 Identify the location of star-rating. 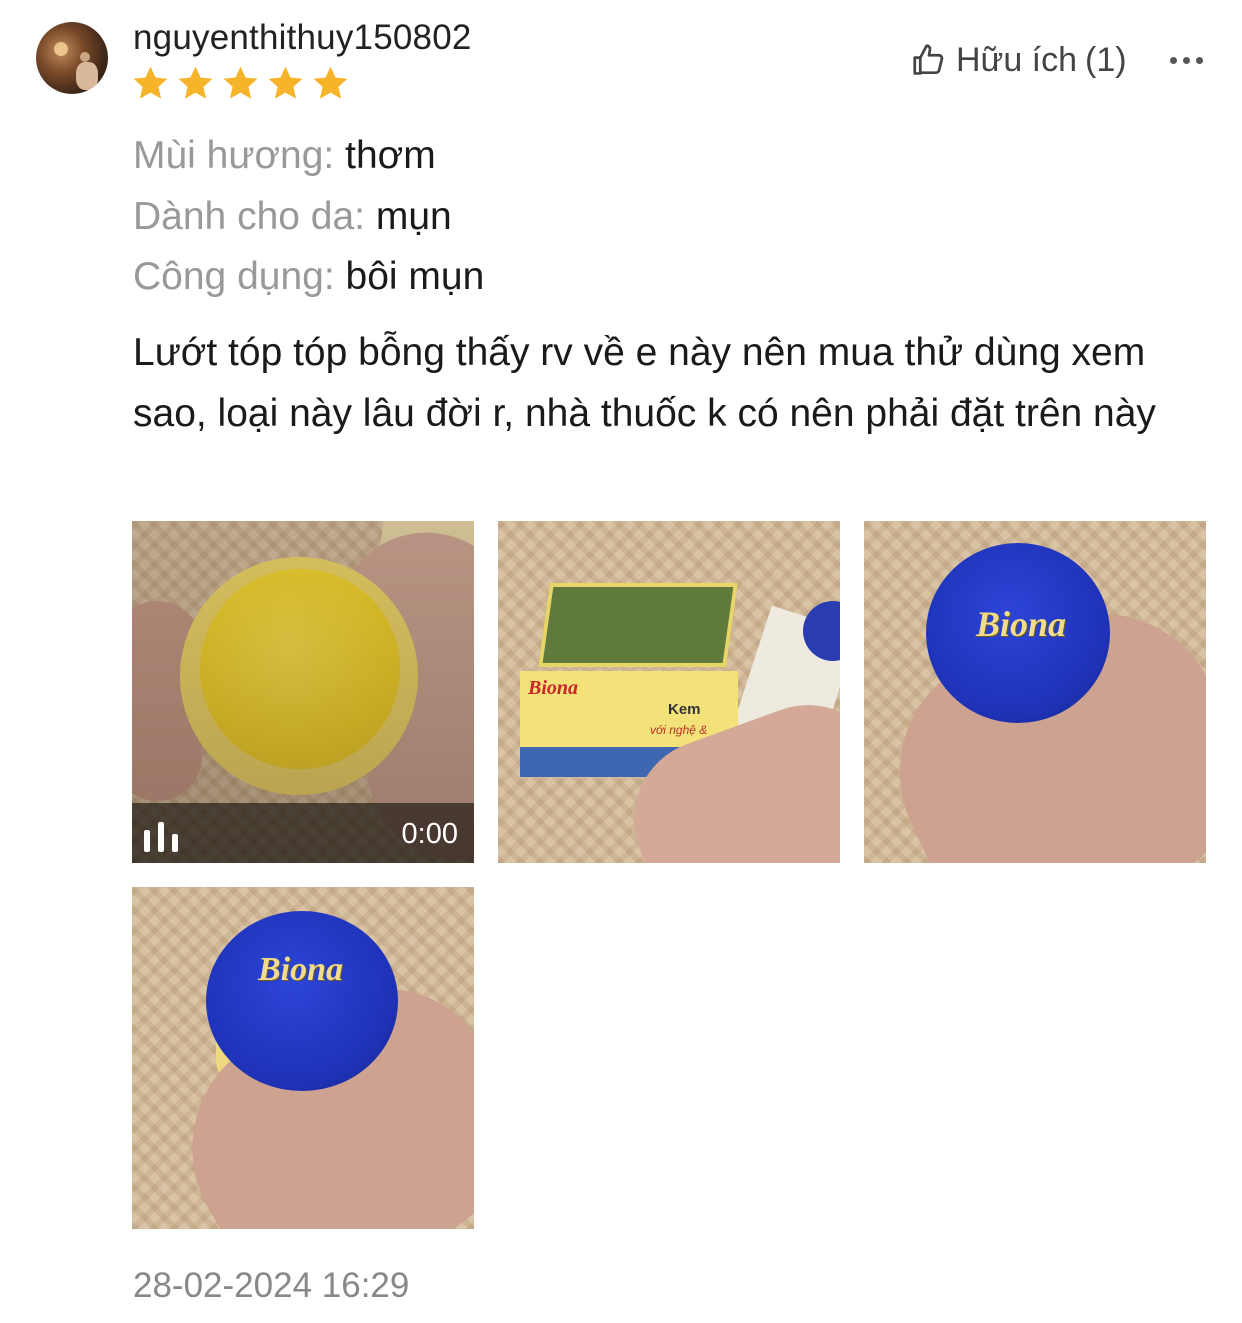
(240, 83).